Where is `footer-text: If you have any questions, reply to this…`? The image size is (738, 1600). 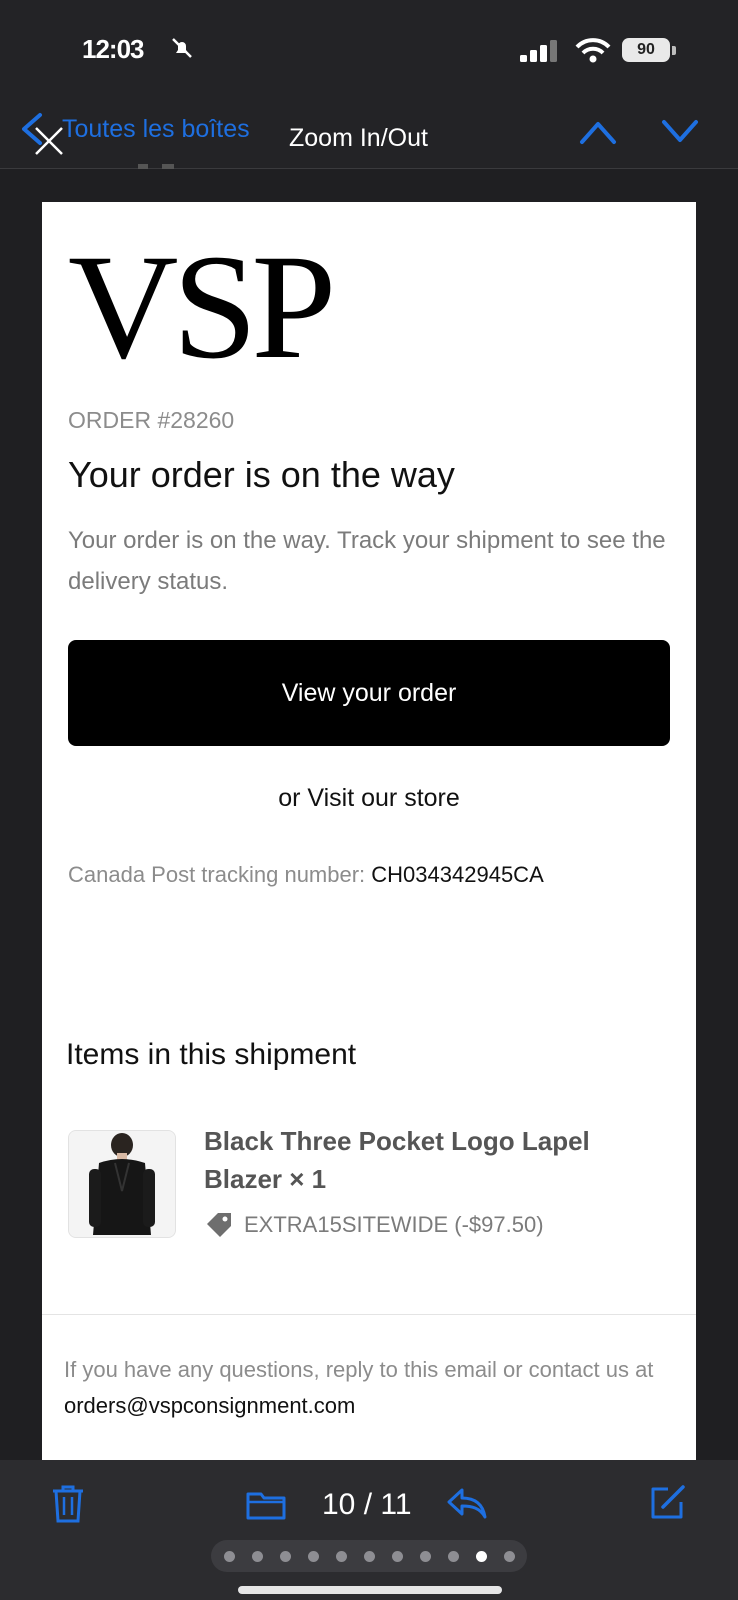 footer-text: If you have any questions, reply to this… is located at coordinates (374, 1388).